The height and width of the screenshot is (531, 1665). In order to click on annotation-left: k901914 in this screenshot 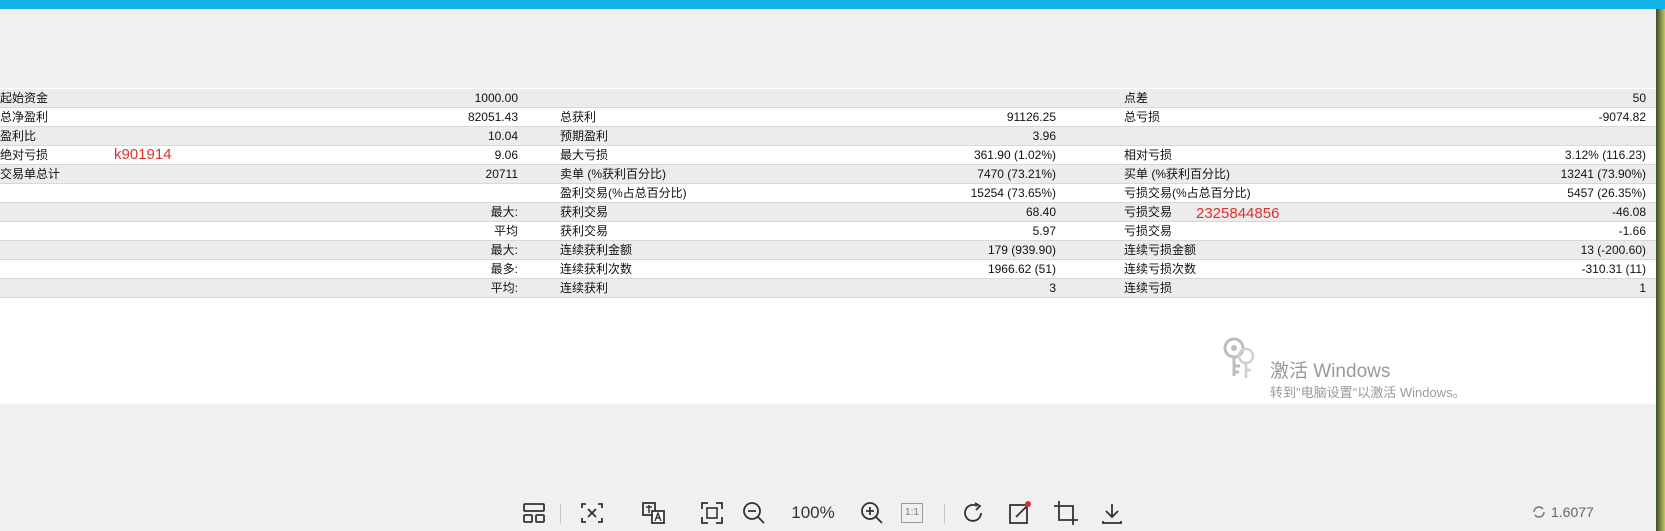, I will do `click(143, 154)`.